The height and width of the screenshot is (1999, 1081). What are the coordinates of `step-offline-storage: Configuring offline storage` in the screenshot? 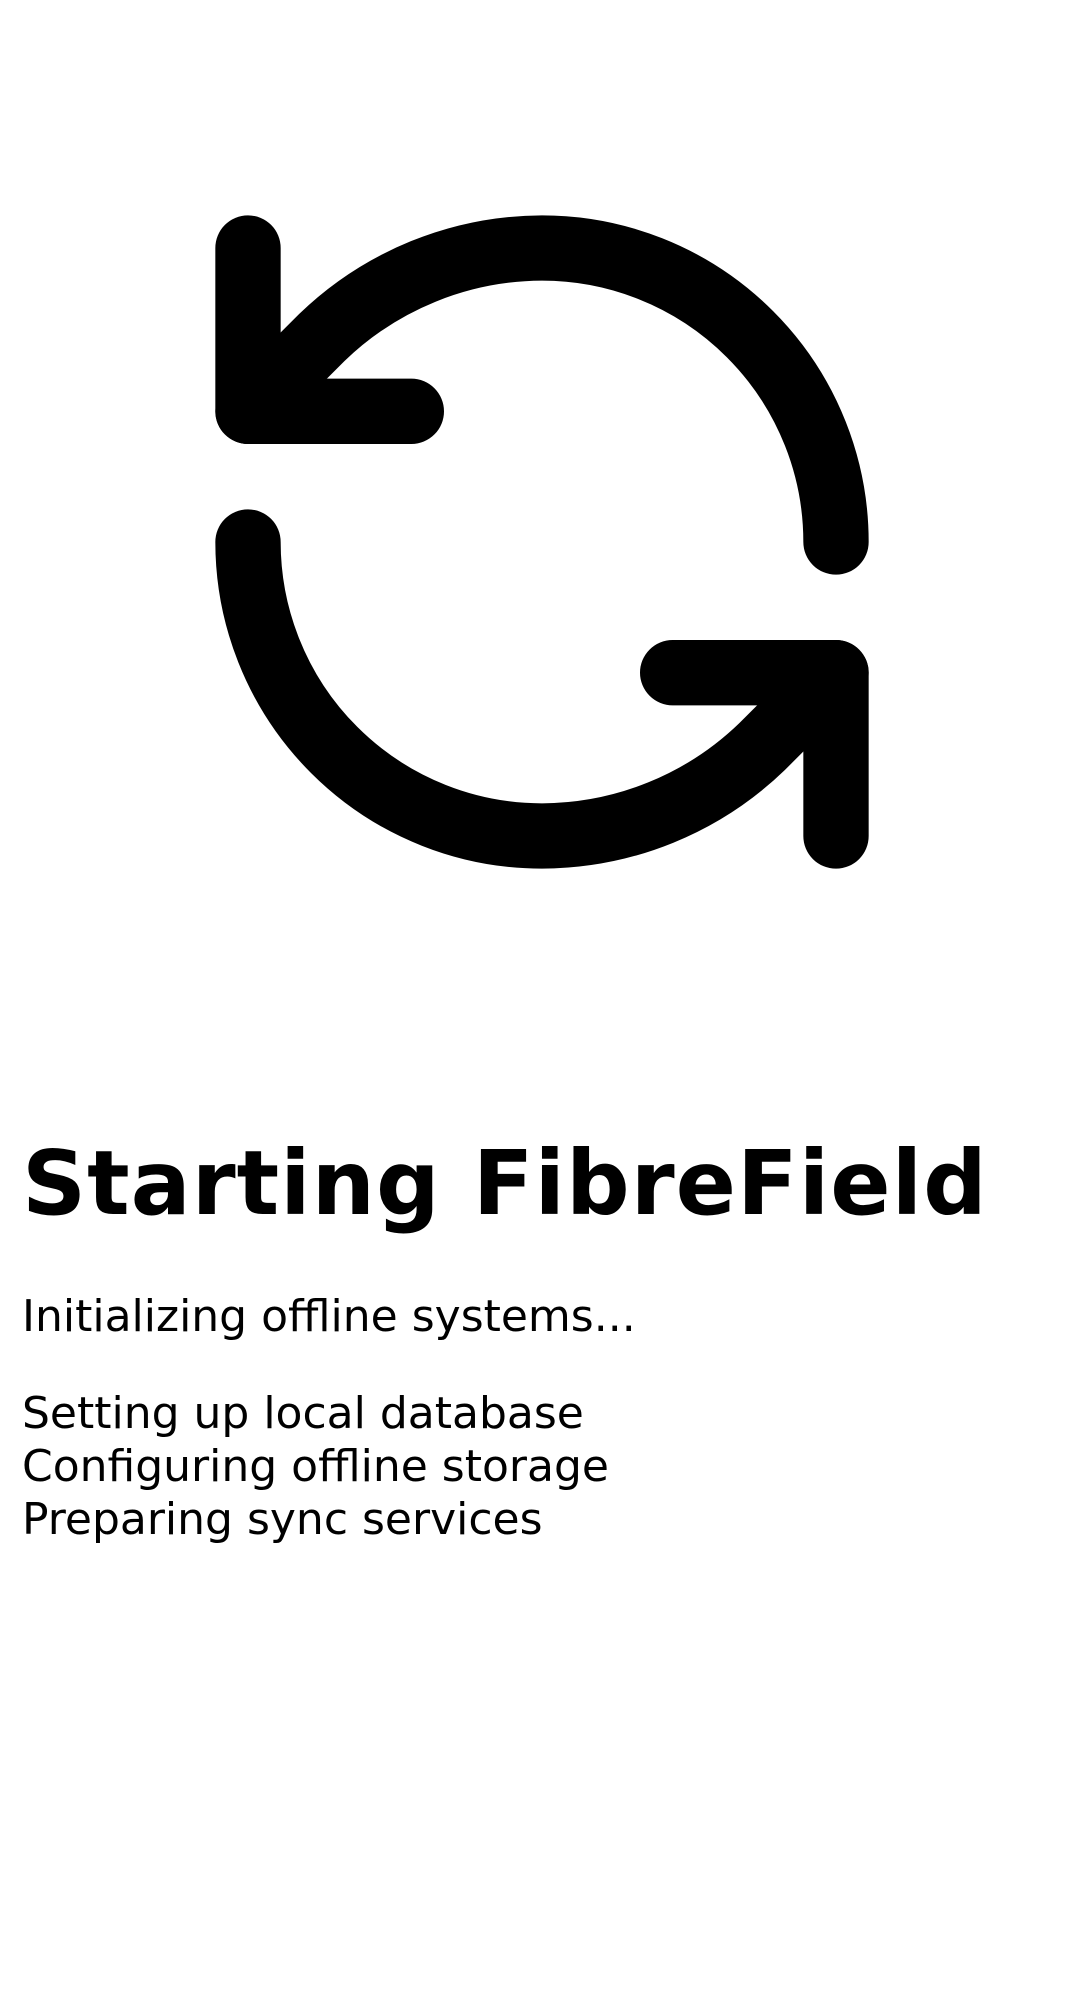 It's located at (315, 1466).